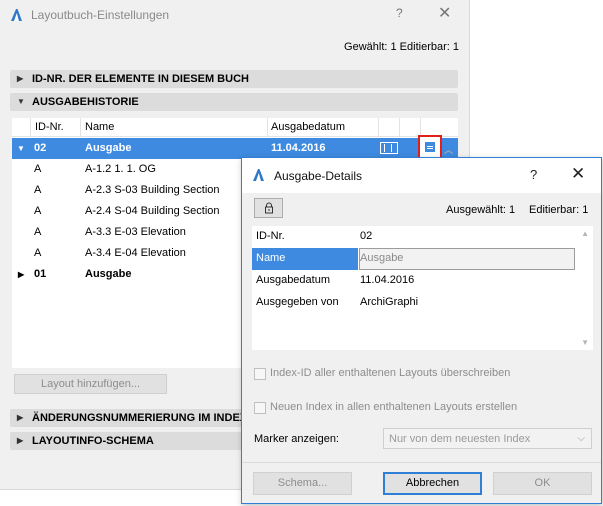 The image size is (603, 506). I want to click on property-row-name: Name Ausgabe, so click(413, 259).